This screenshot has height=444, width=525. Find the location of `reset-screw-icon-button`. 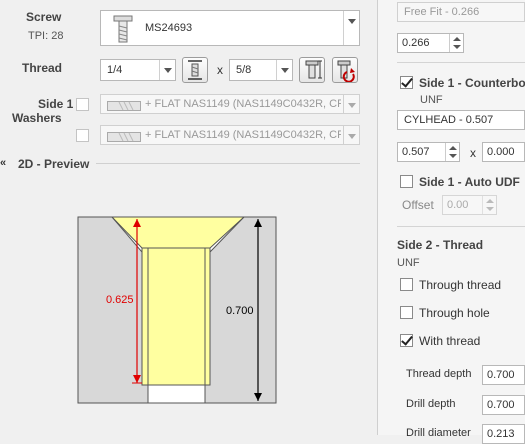

reset-screw-icon-button is located at coordinates (345, 70).